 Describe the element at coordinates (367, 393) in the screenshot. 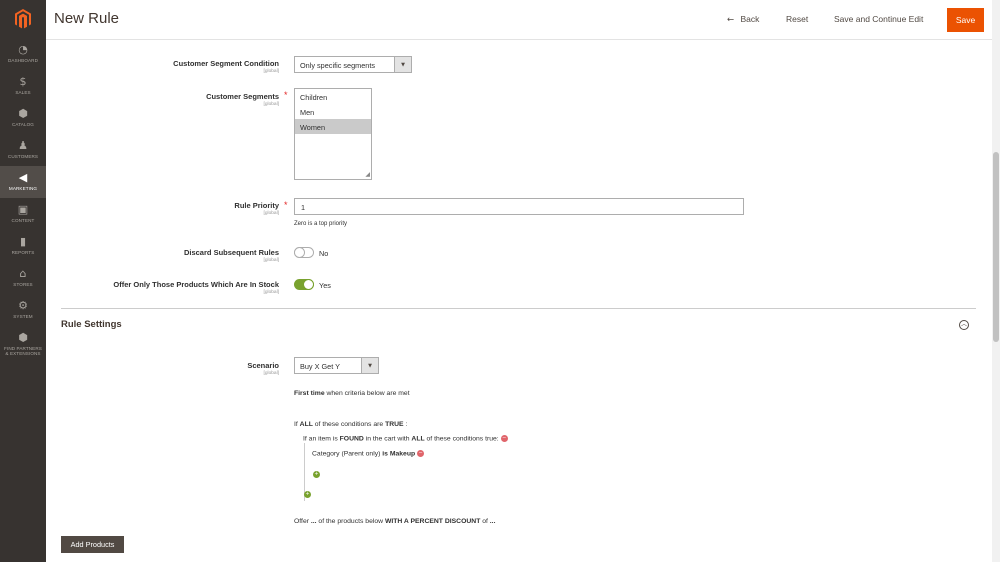

I see `first-time-text: when criteria below are met` at that location.